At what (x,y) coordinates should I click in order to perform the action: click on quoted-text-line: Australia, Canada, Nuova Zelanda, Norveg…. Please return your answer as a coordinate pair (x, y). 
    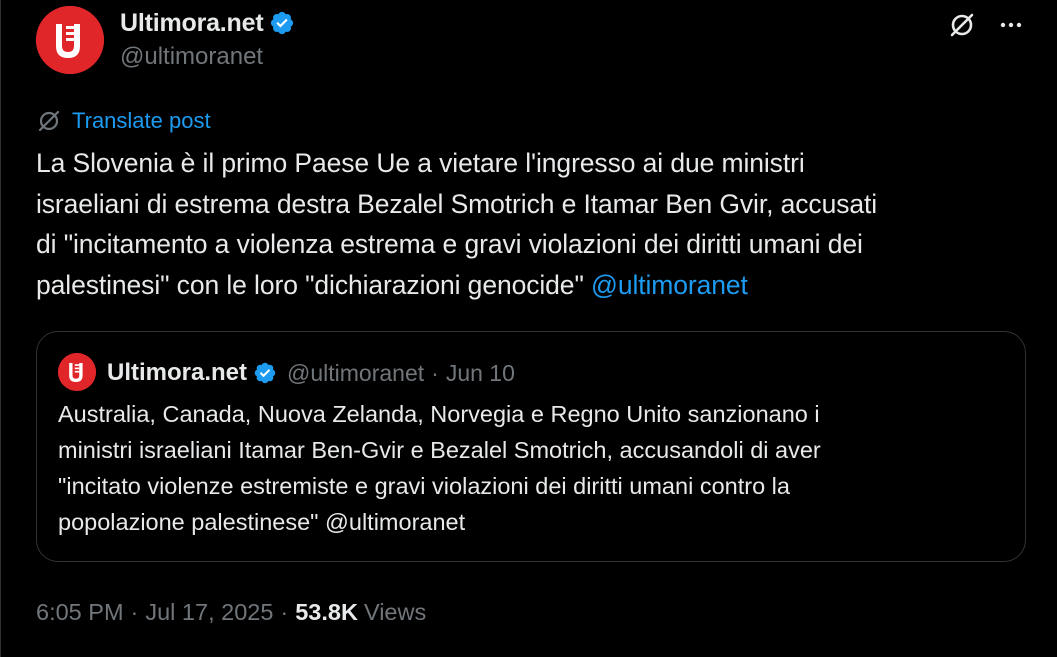
    Looking at the image, I should click on (439, 414).